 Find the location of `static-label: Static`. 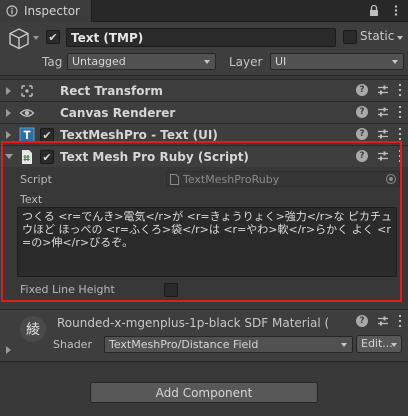

static-label: Static is located at coordinates (377, 36).